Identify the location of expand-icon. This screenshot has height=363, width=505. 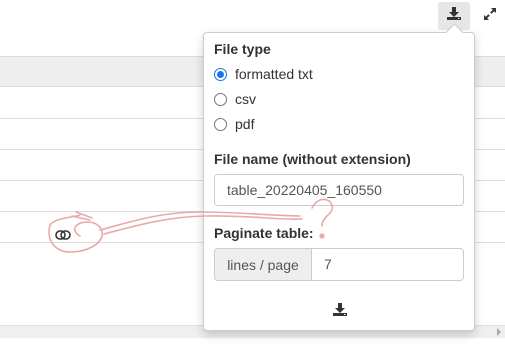
(490, 16).